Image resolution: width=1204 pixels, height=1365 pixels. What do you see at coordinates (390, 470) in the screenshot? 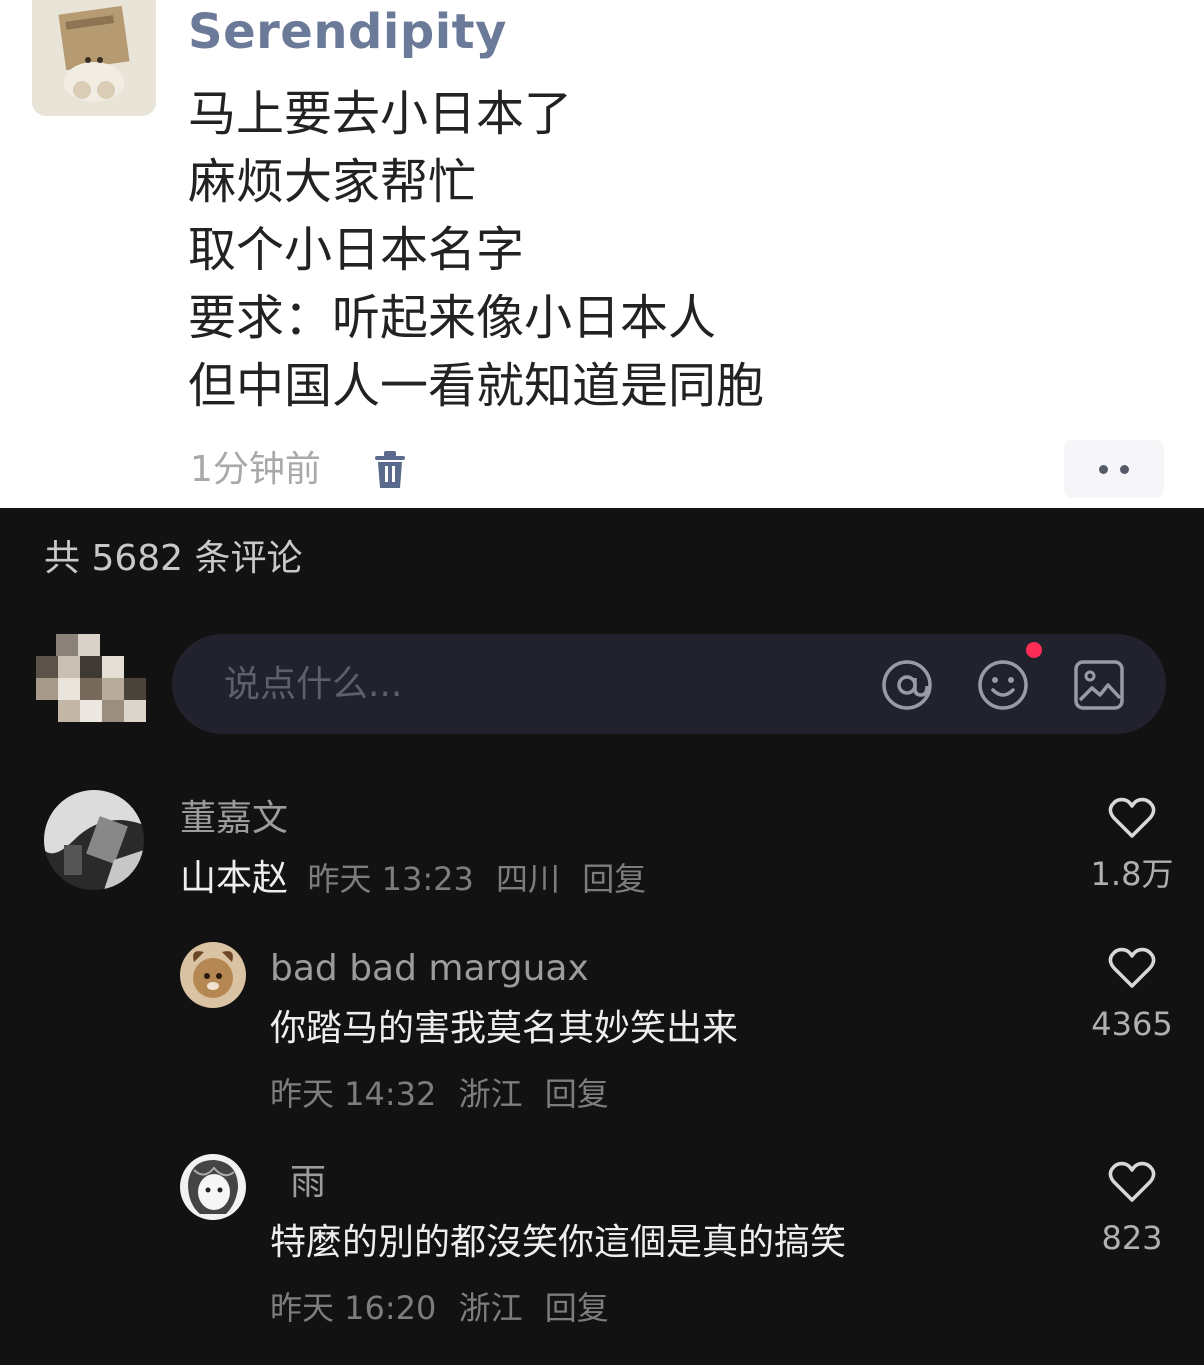
I see `trash-icon` at bounding box center [390, 470].